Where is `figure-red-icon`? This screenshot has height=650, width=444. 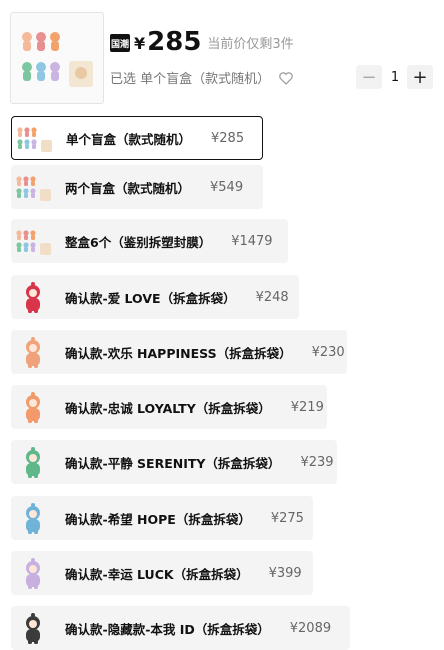 figure-red-icon is located at coordinates (33, 297).